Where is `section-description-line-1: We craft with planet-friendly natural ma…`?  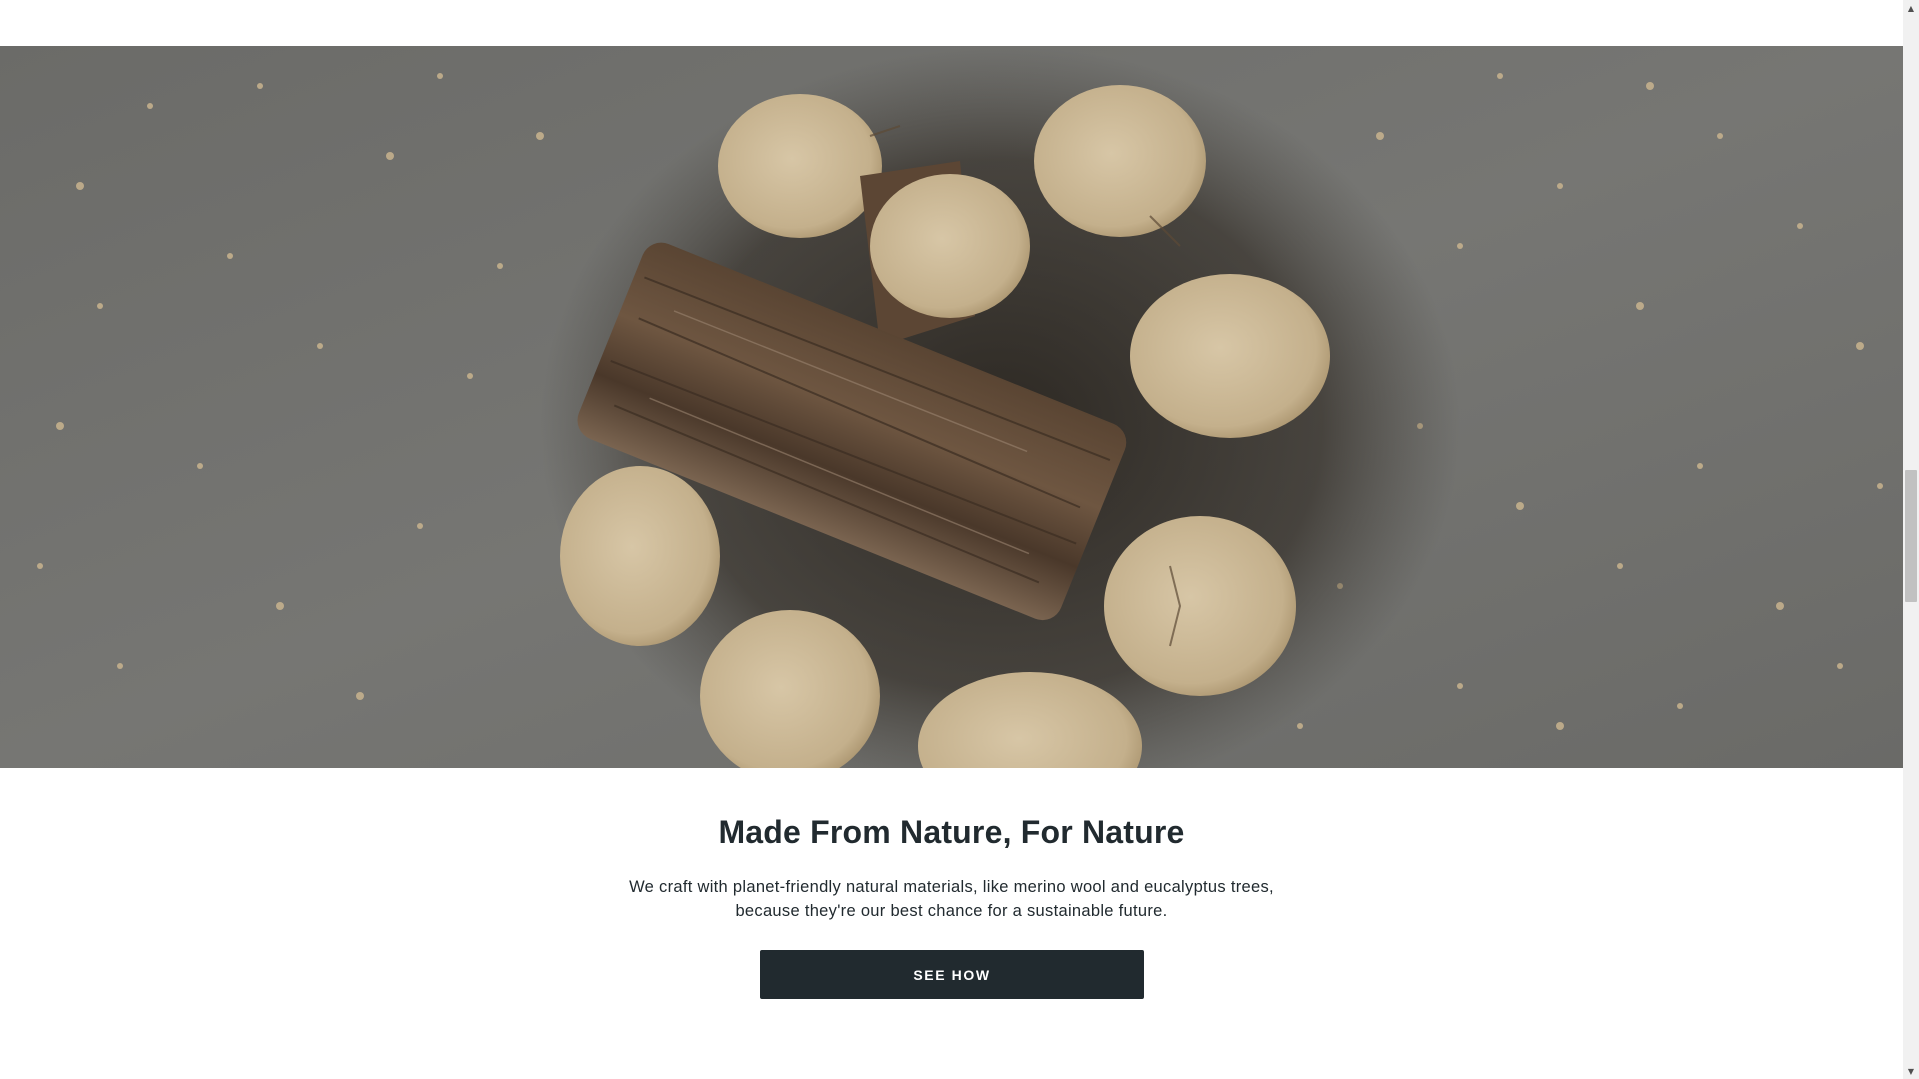 section-description-line-1: We craft with planet-friendly natural ma… is located at coordinates (951, 887).